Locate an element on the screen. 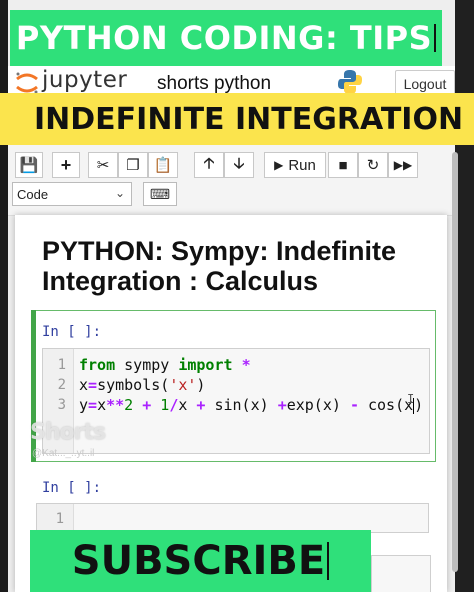 The height and width of the screenshot is (592, 474). paste-button: 📋 is located at coordinates (163, 165).